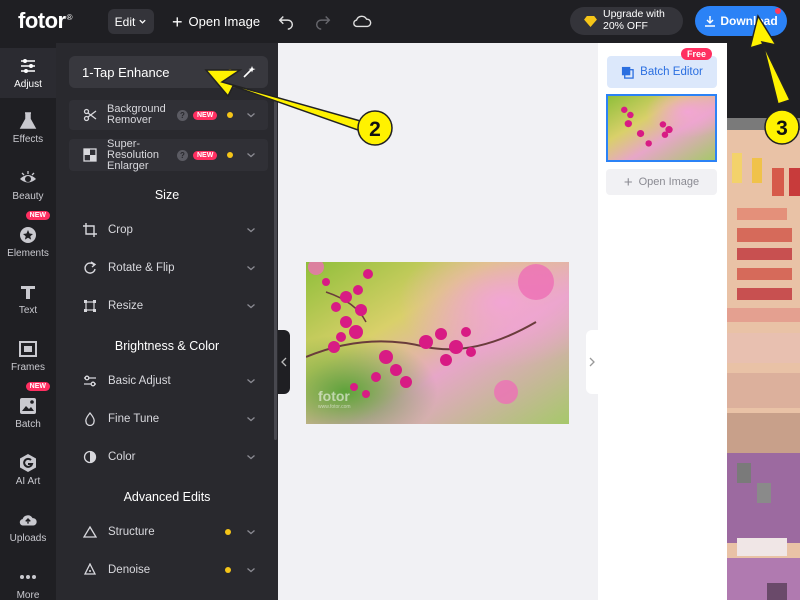 This screenshot has width=800, height=600. Describe the element at coordinates (90, 267) in the screenshot. I see `rotate-icon` at that location.